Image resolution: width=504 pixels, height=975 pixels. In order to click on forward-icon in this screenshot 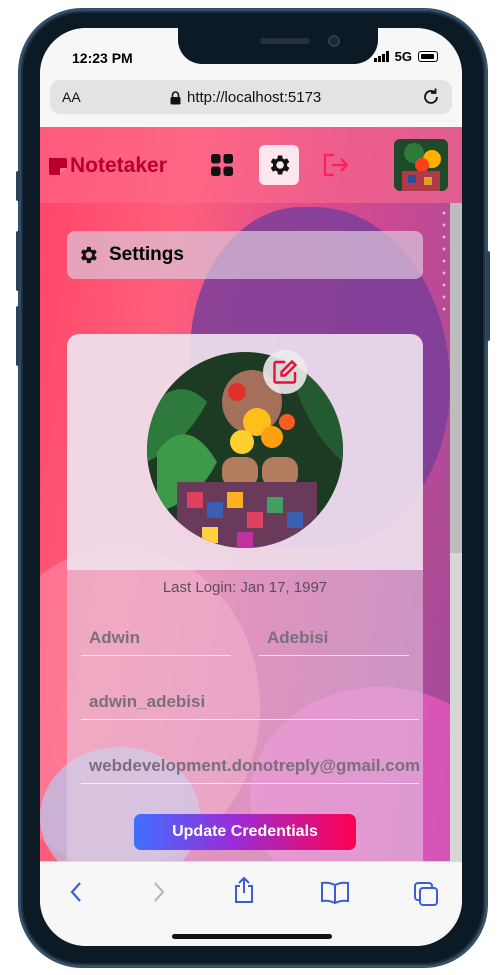, I will do `click(158, 892)`.